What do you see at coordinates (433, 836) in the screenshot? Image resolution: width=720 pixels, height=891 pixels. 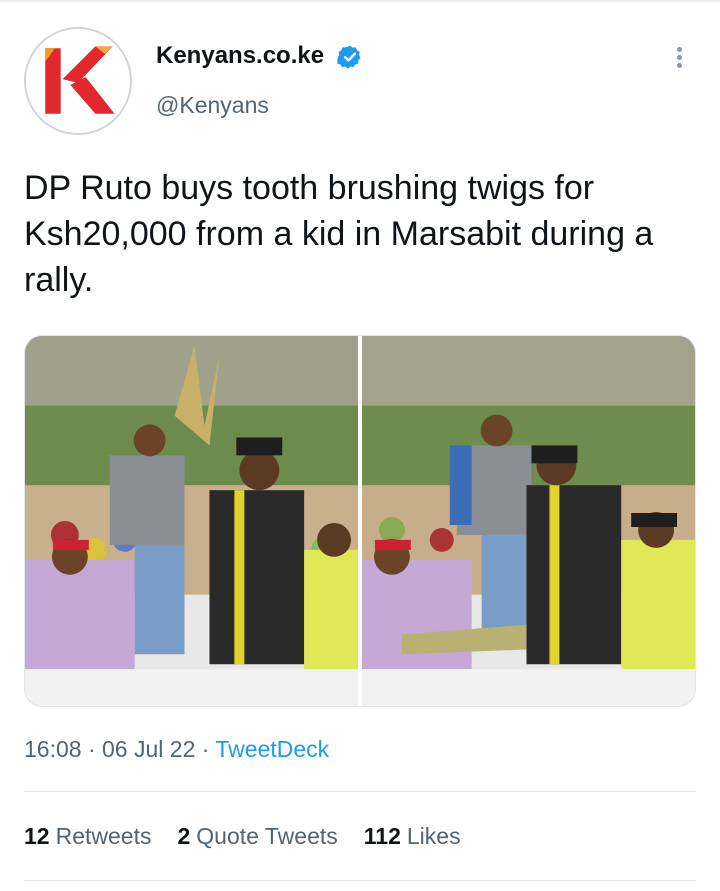 I see `likes-label: Likes` at bounding box center [433, 836].